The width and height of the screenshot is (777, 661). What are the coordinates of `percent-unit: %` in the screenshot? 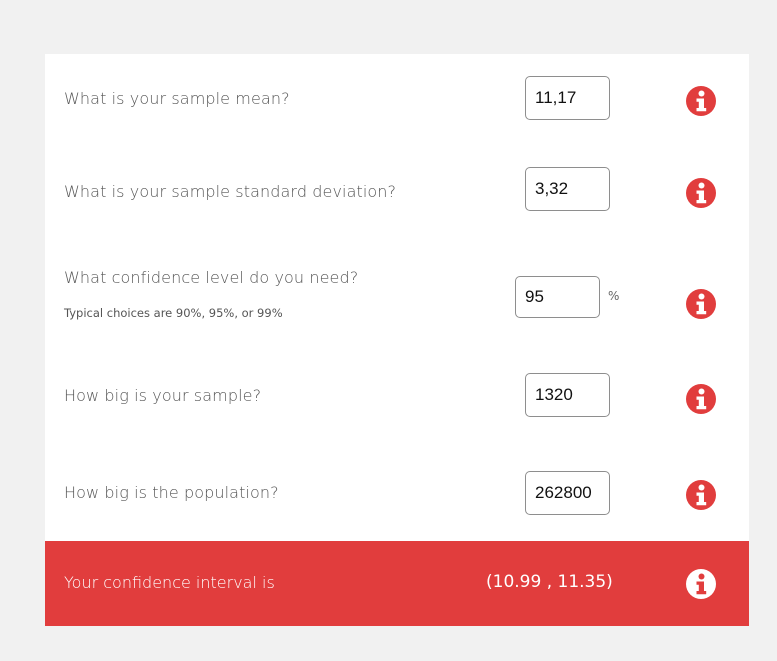 It's located at (614, 296).